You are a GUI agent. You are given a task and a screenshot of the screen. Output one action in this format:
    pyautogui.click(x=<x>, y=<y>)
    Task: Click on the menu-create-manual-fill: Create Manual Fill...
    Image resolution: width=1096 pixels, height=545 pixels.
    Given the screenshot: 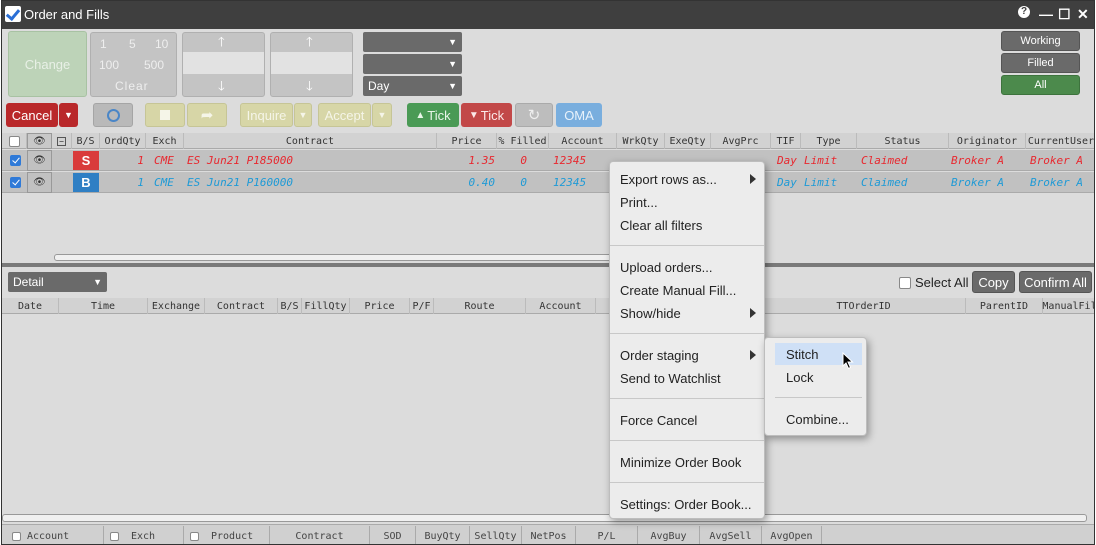 What is the action you would take?
    pyautogui.click(x=687, y=290)
    